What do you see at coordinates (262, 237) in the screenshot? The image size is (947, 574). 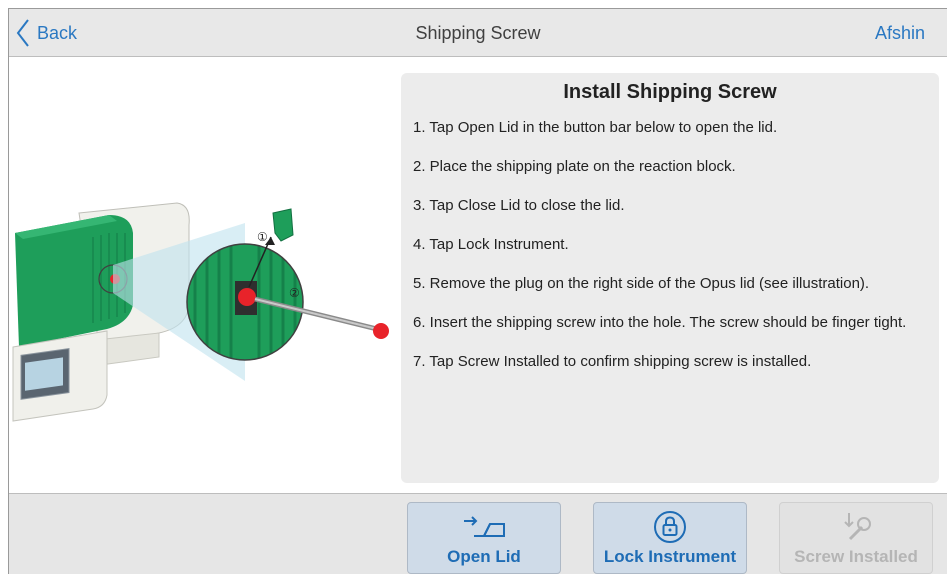 I see `callout-1: ①` at bounding box center [262, 237].